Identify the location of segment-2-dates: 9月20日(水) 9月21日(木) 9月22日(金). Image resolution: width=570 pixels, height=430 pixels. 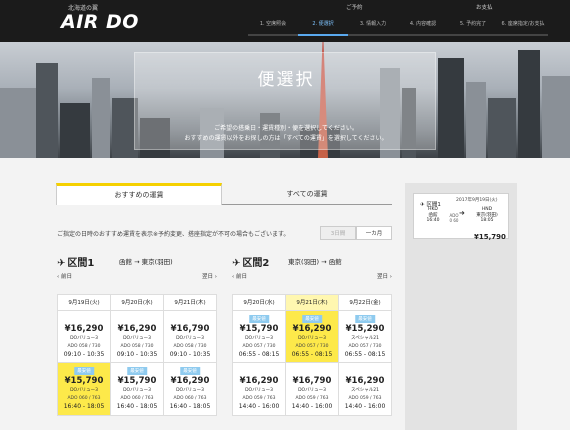
(312, 303).